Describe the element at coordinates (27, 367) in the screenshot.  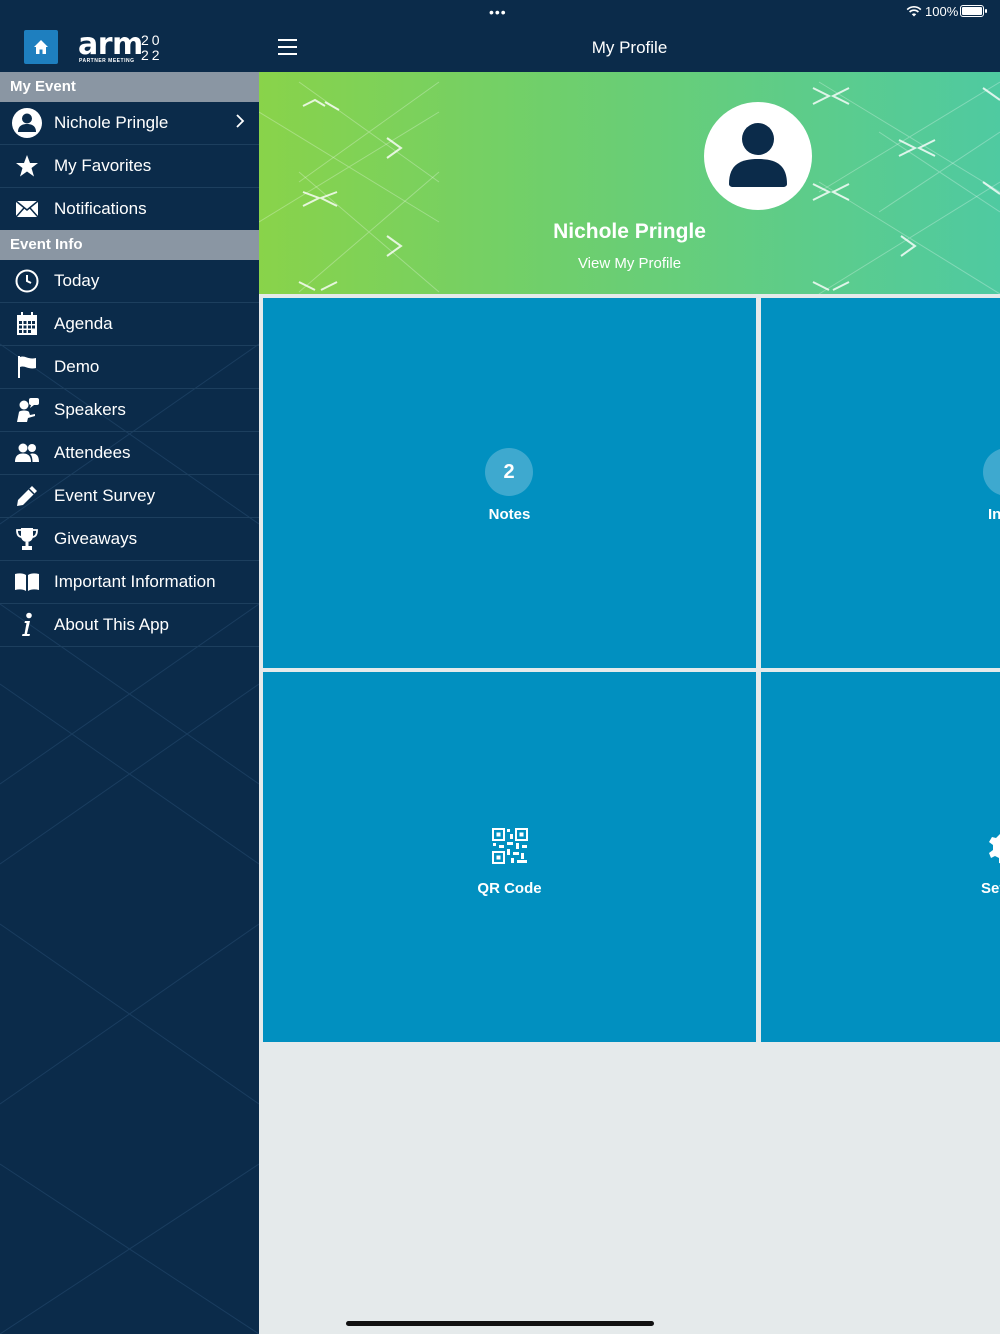
I see `flag-icon` at that location.